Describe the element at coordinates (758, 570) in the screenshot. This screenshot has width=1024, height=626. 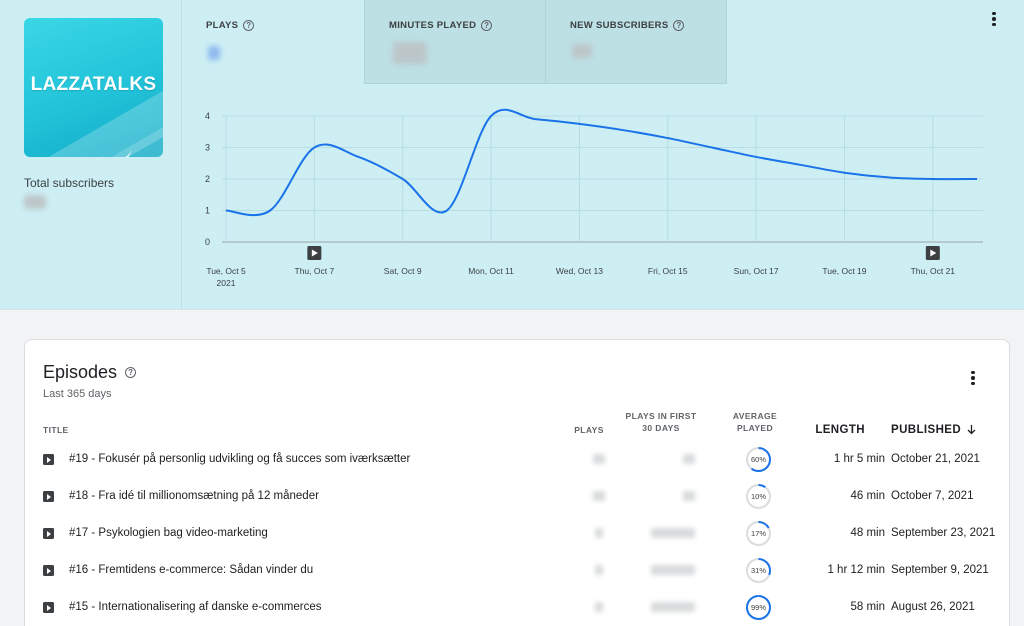
I see `average-played-value: 31%` at that location.